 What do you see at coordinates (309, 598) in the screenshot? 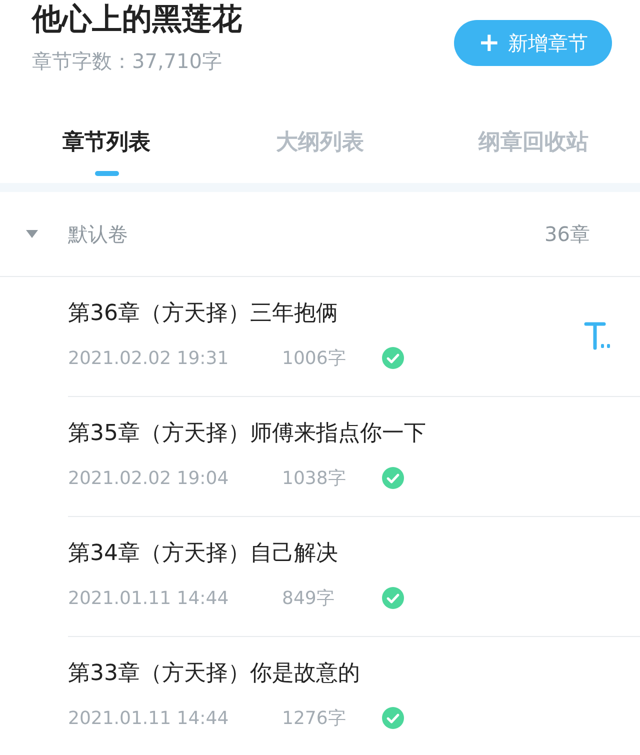
I see `chapter-words: 849字` at bounding box center [309, 598].